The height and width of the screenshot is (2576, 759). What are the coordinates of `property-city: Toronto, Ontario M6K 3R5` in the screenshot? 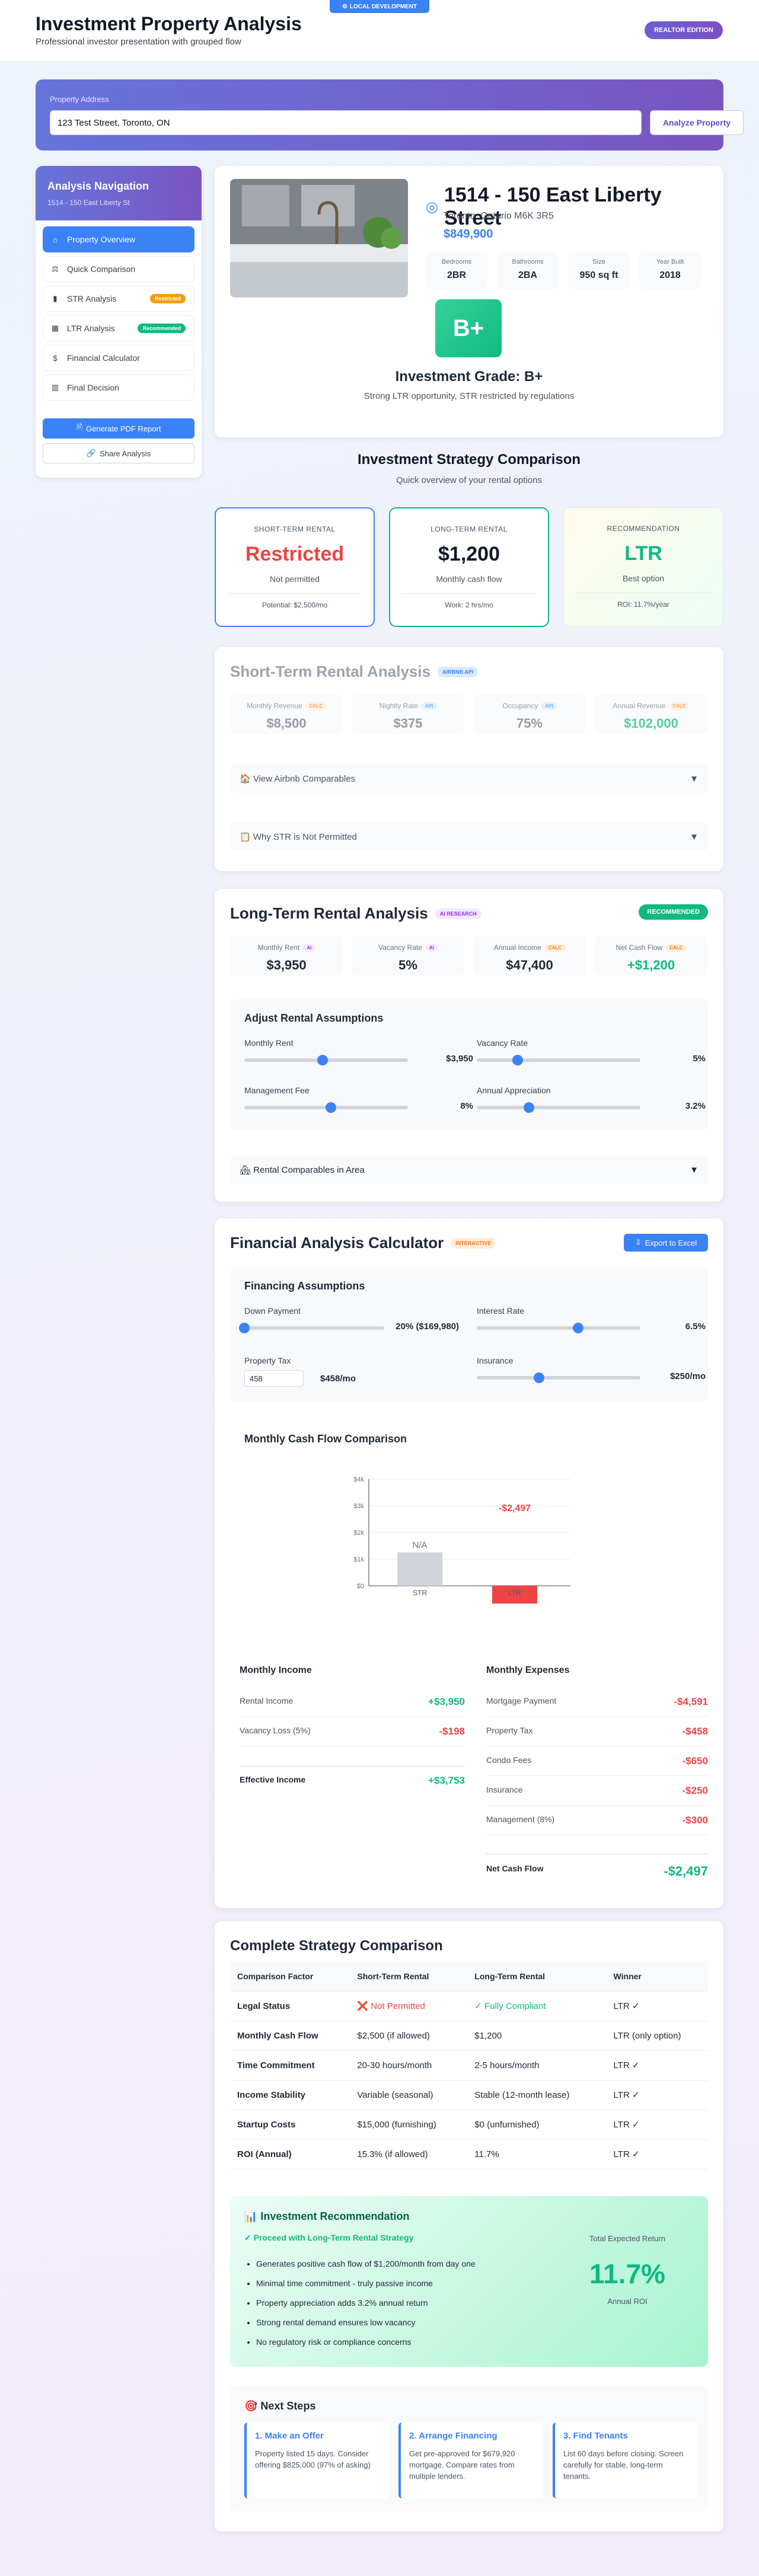 It's located at (499, 216).